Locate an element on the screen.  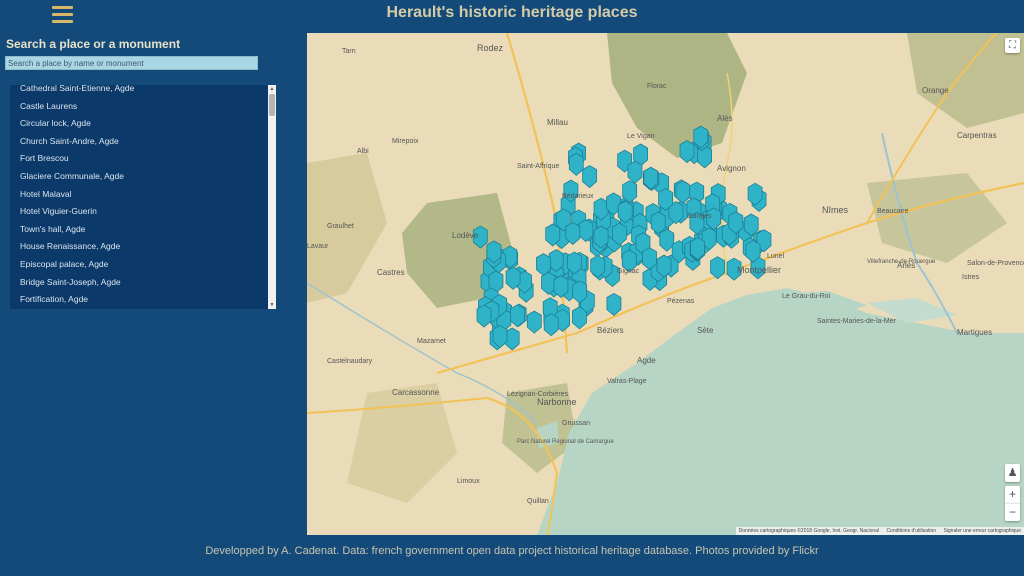
report-error-link: Signaler une erreur cartographique is located at coordinates (982, 531).